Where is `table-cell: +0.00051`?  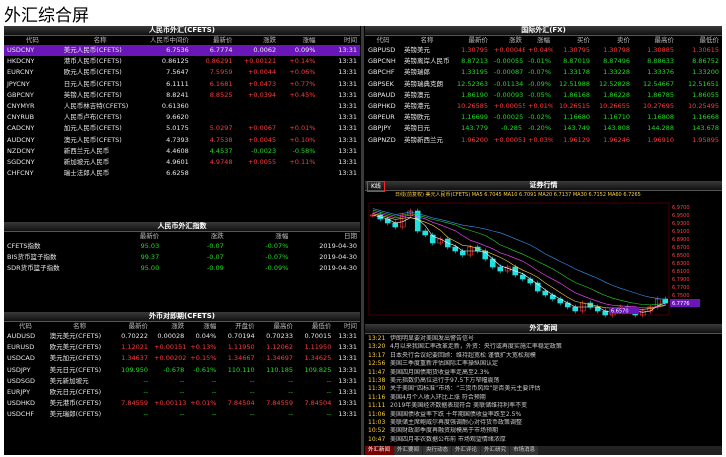
table-cell: +0.00051 is located at coordinates (509, 139).